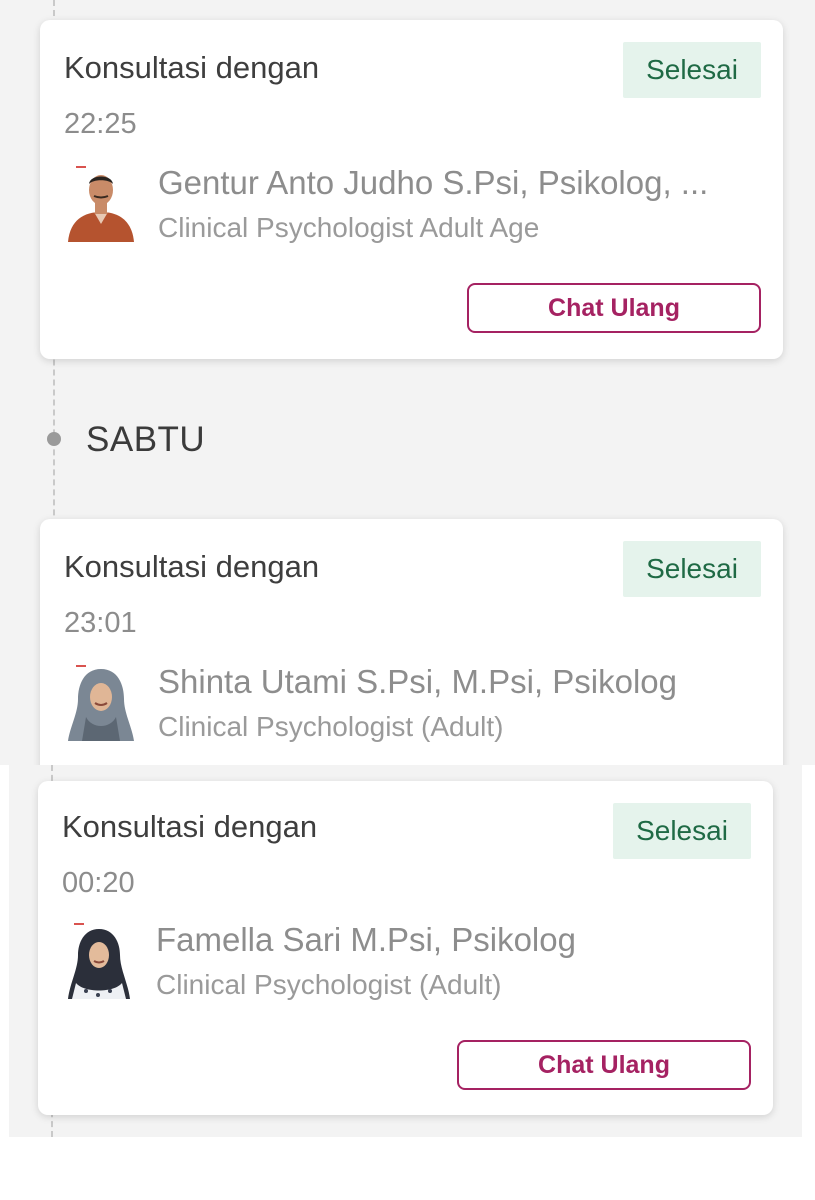 The height and width of the screenshot is (1200, 815). Describe the element at coordinates (366, 939) in the screenshot. I see `doctor-name: Famella Sari M.Psi, Psikolog` at that location.